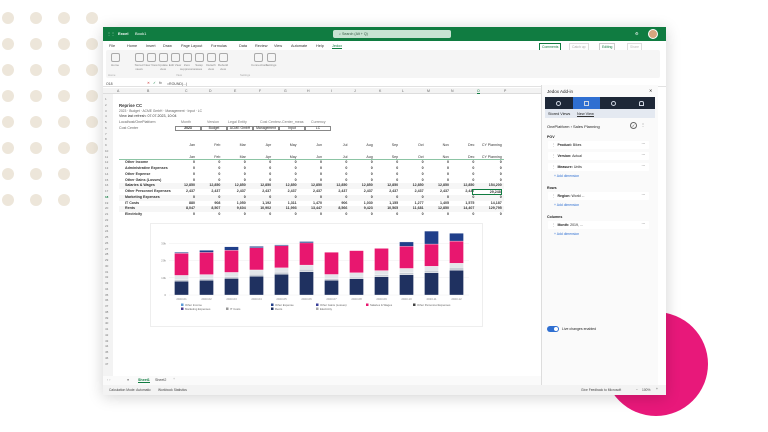  I want to click on row-label: Other Expense, so click(137, 174).